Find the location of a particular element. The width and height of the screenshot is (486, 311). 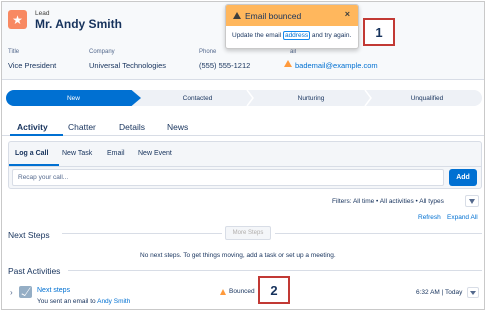

callout-badge-1: 1 is located at coordinates (379, 32).